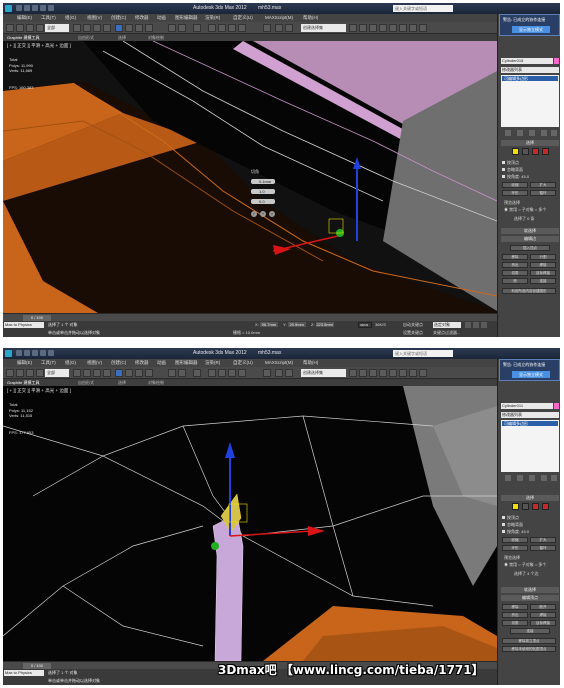 The width and height of the screenshot is (564, 688). Describe the element at coordinates (530, 590) in the screenshot. I see `soft-selection-rollout: 软选择` at that location.